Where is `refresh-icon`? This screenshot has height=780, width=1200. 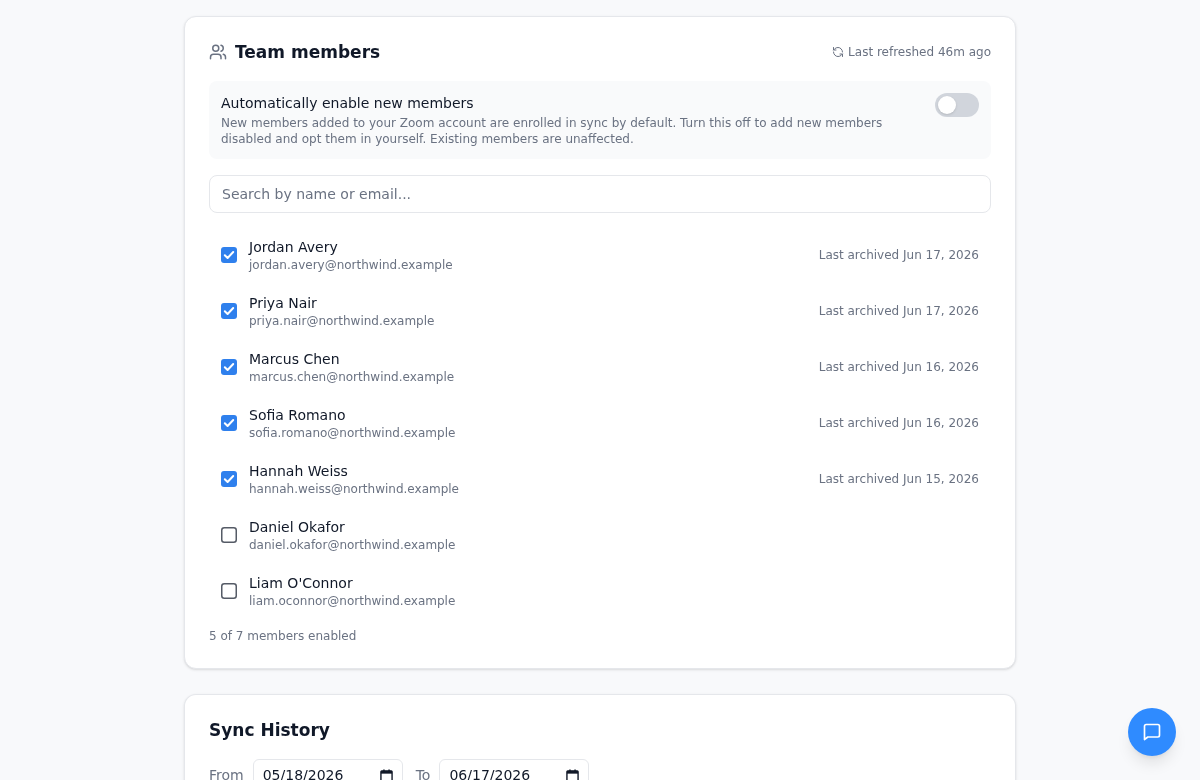
refresh-icon is located at coordinates (838, 52).